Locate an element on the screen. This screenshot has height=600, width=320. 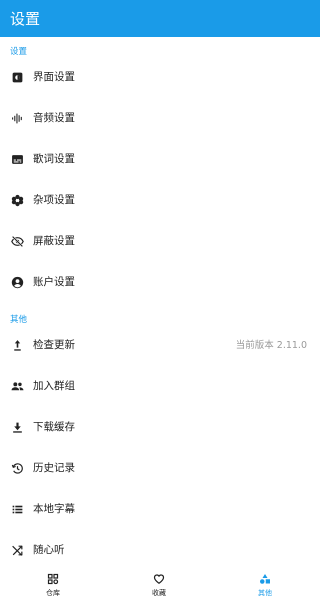
nav-item-favorites: 收藏 is located at coordinates (159, 584).